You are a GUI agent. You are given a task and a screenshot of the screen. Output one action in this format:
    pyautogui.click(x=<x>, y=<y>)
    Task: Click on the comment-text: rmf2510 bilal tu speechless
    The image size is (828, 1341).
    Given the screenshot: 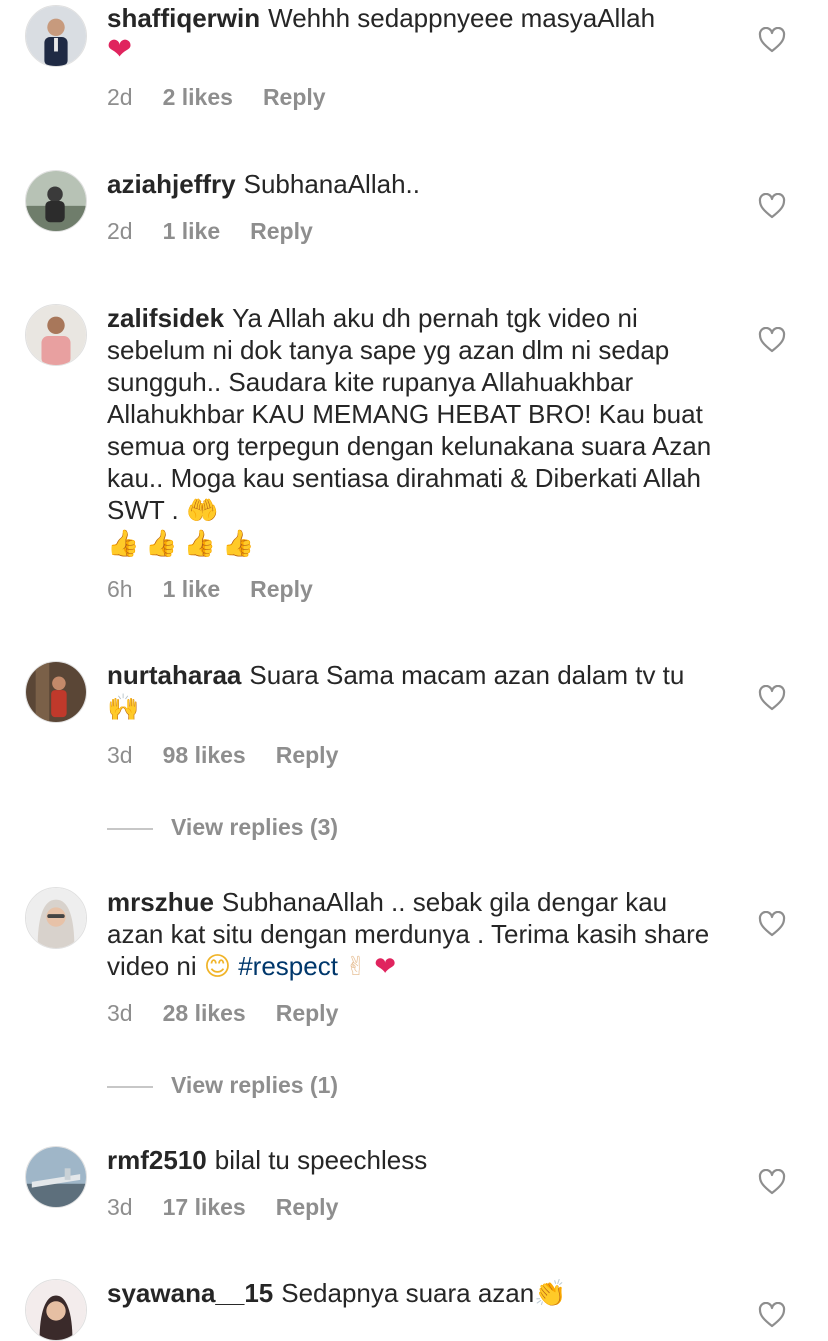 What is the action you would take?
    pyautogui.click(x=412, y=1160)
    